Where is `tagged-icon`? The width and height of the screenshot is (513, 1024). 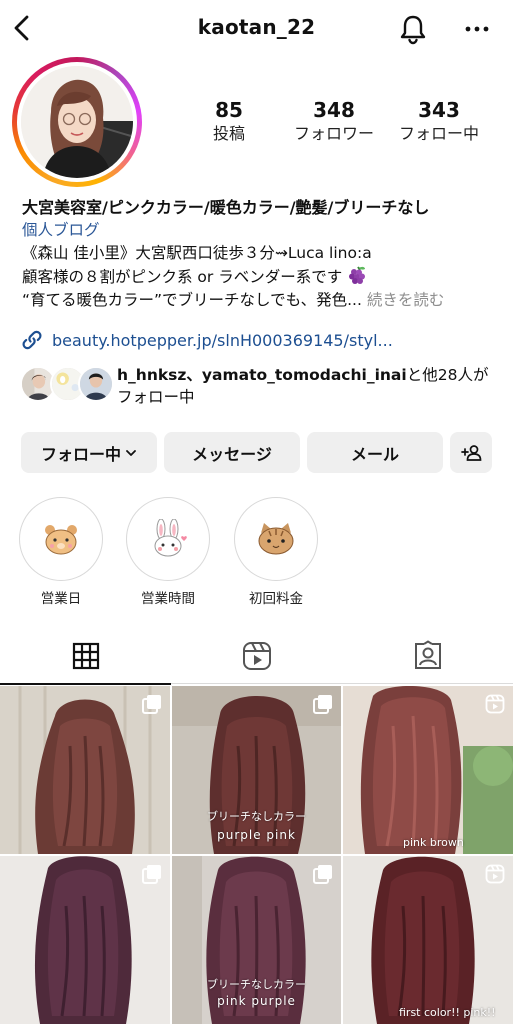 tagged-icon is located at coordinates (427, 654).